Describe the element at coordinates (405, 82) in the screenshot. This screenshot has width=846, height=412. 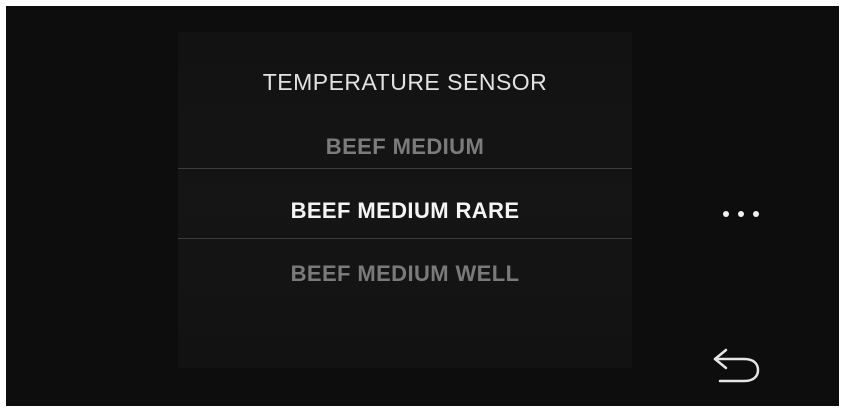
I see `menu-title: TEMPERATURE SENSOR` at that location.